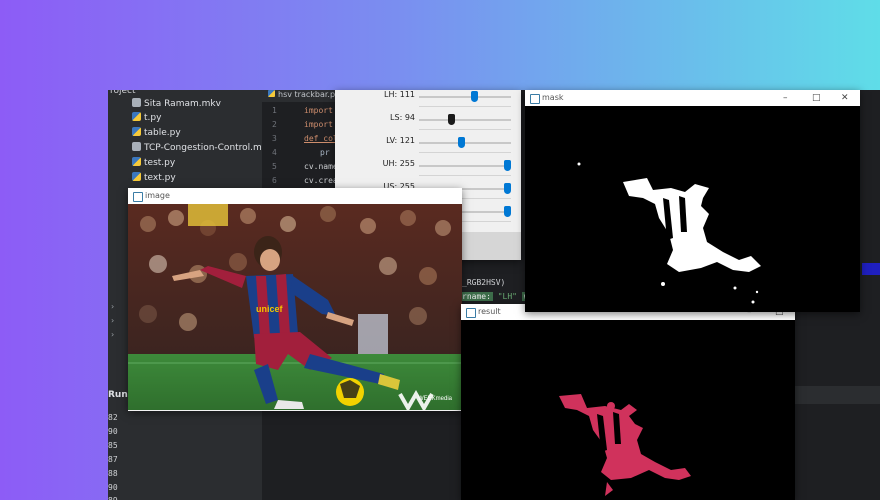 Image resolution: width=880 pixels, height=500 pixels. What do you see at coordinates (157, 195) in the screenshot?
I see `window-title: image` at bounding box center [157, 195].